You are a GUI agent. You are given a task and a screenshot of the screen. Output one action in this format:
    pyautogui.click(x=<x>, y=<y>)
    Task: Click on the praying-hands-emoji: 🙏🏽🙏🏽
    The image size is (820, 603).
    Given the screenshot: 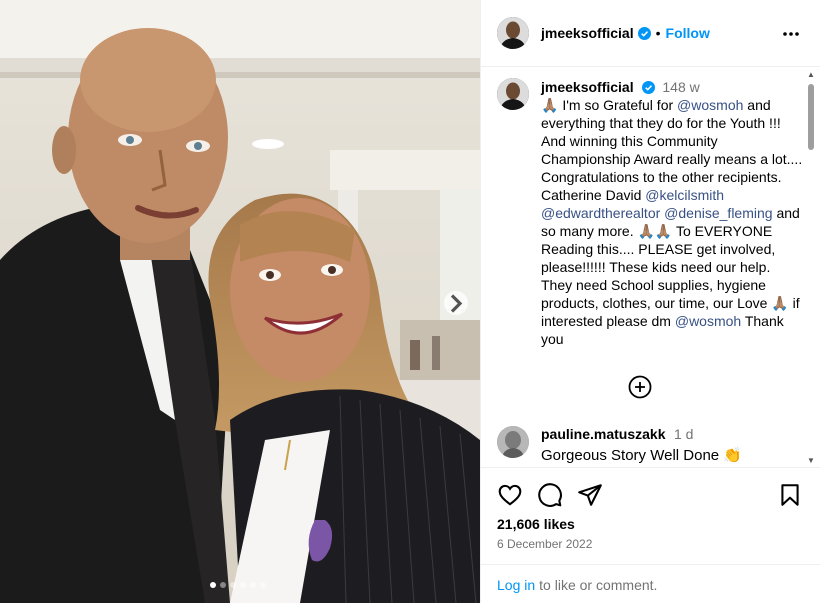 What is the action you would take?
    pyautogui.click(x=655, y=231)
    